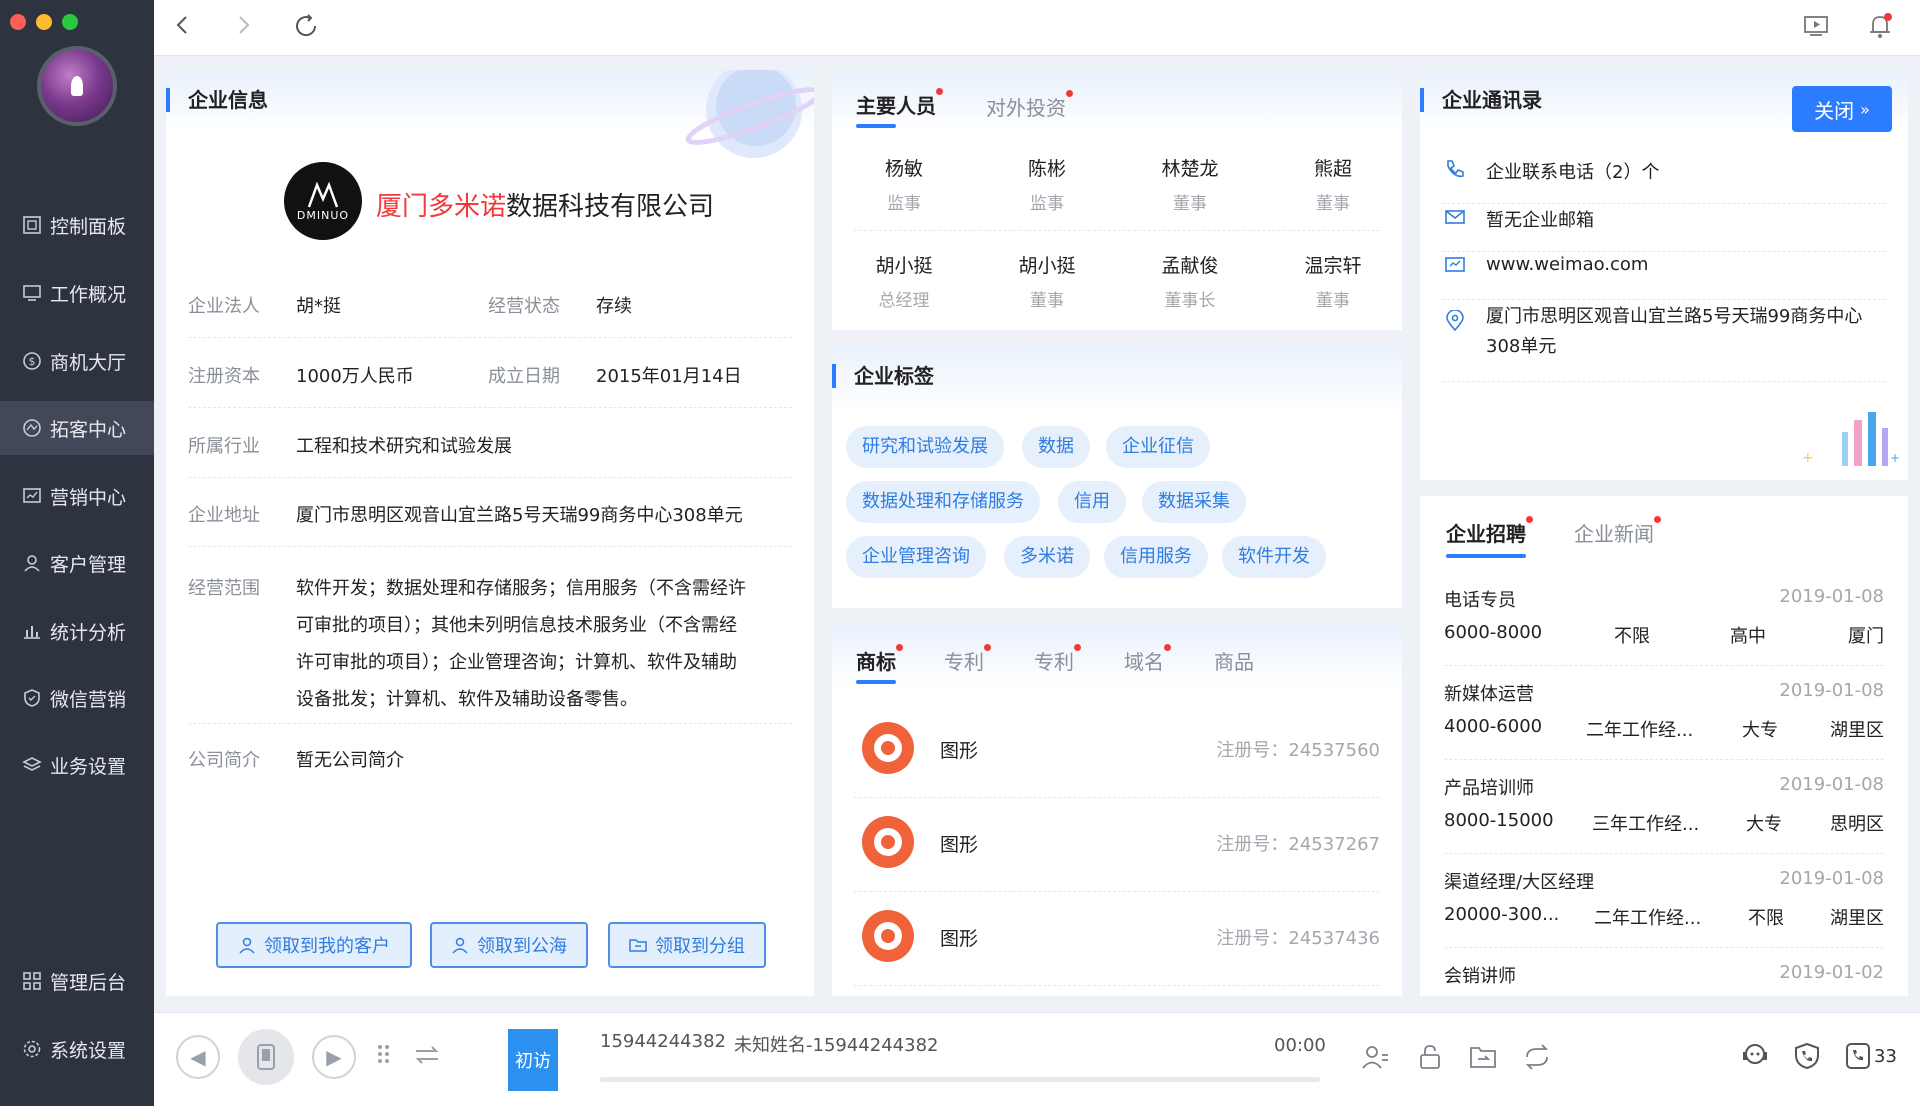 This screenshot has width=1920, height=1106. Describe the element at coordinates (1664, 972) in the screenshot. I see `job-row: 会销讲师 2019-01-02` at that location.